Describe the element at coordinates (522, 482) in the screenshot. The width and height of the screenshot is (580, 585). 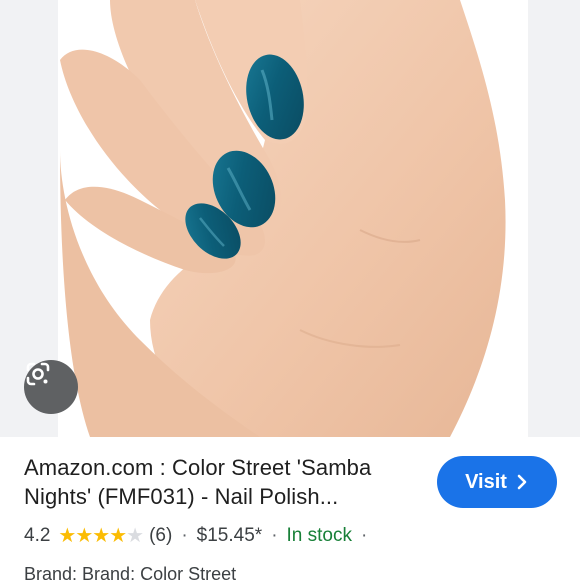
I see `chevron-right-icon` at that location.